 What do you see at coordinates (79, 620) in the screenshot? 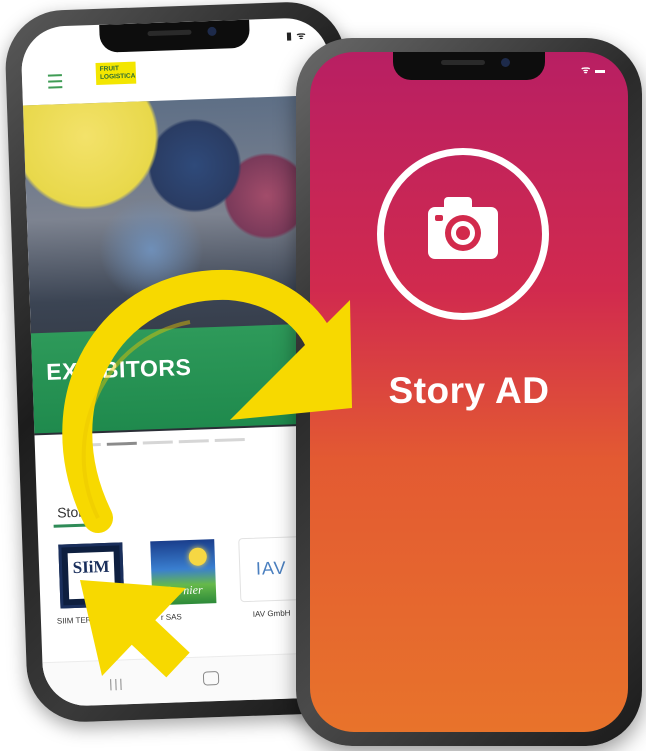
I see `story-name-siim: SIIM TERRA` at bounding box center [79, 620].